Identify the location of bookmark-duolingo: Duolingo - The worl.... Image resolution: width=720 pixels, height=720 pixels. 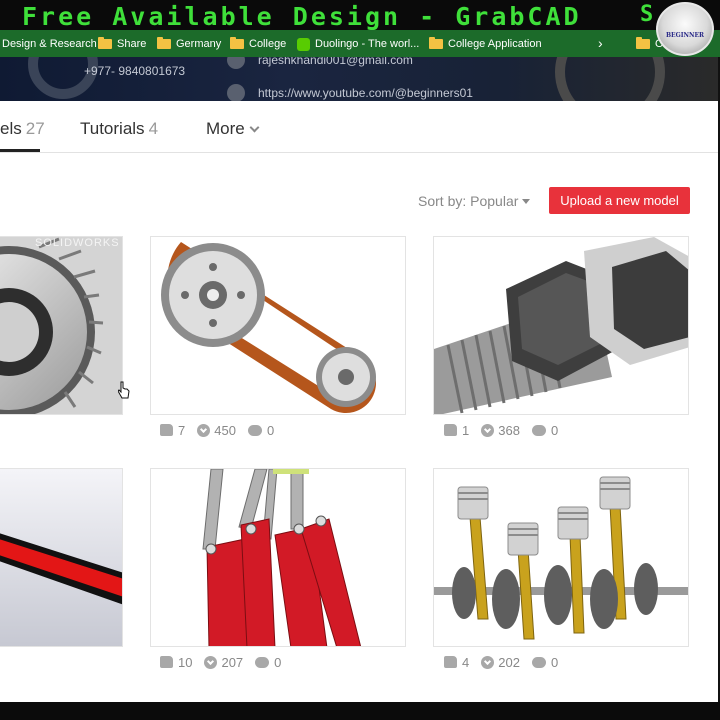
(358, 44).